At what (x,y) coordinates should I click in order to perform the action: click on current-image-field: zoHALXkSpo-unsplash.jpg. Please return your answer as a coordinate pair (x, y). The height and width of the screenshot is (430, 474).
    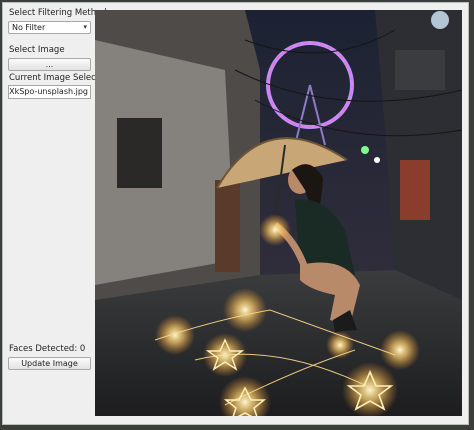
    Looking at the image, I should click on (49, 92).